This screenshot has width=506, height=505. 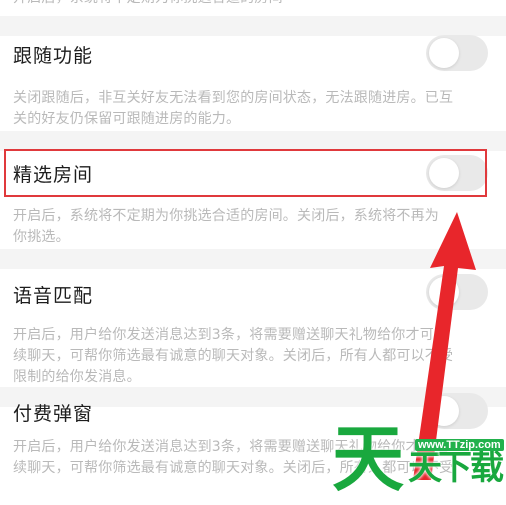 I want to click on pointer-arrow-icon, so click(x=444, y=346).